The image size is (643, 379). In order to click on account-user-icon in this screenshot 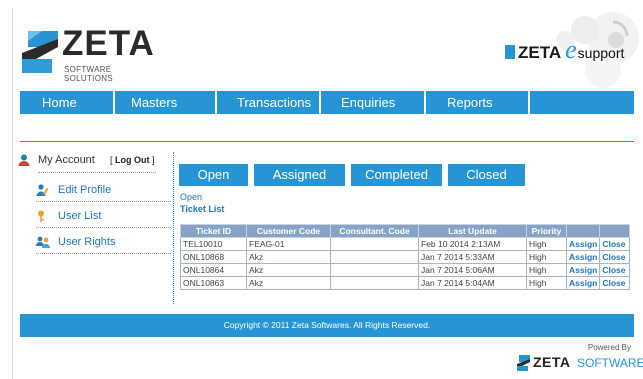, I will do `click(24, 160)`.